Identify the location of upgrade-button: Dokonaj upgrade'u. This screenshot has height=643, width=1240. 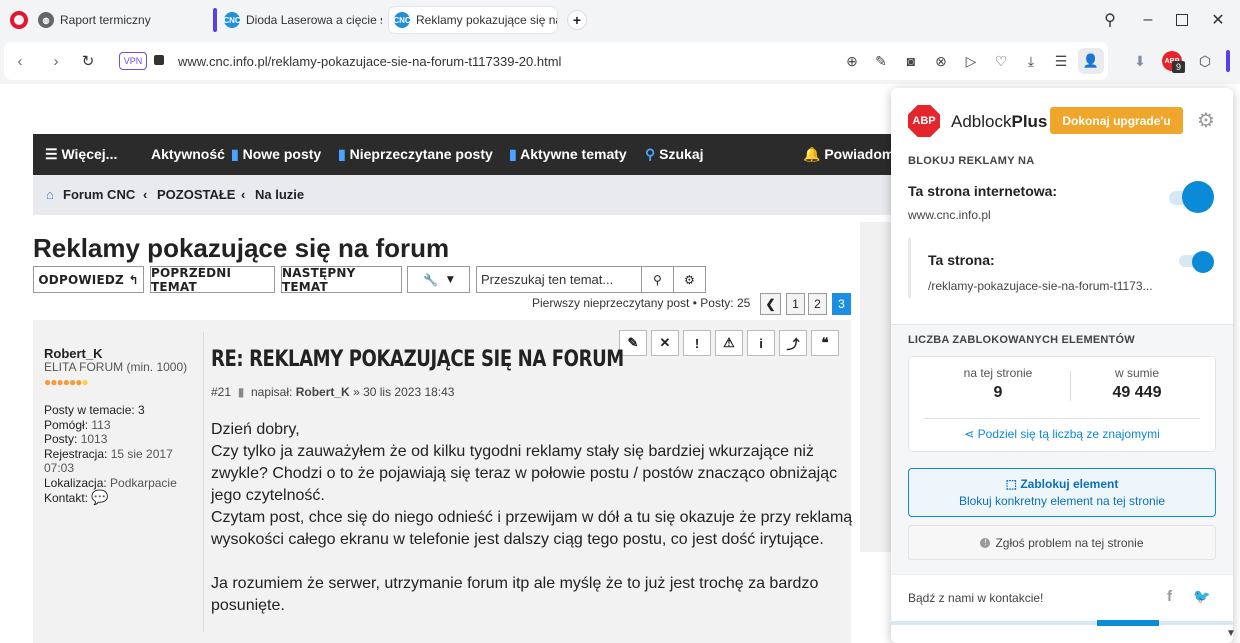
(1116, 120).